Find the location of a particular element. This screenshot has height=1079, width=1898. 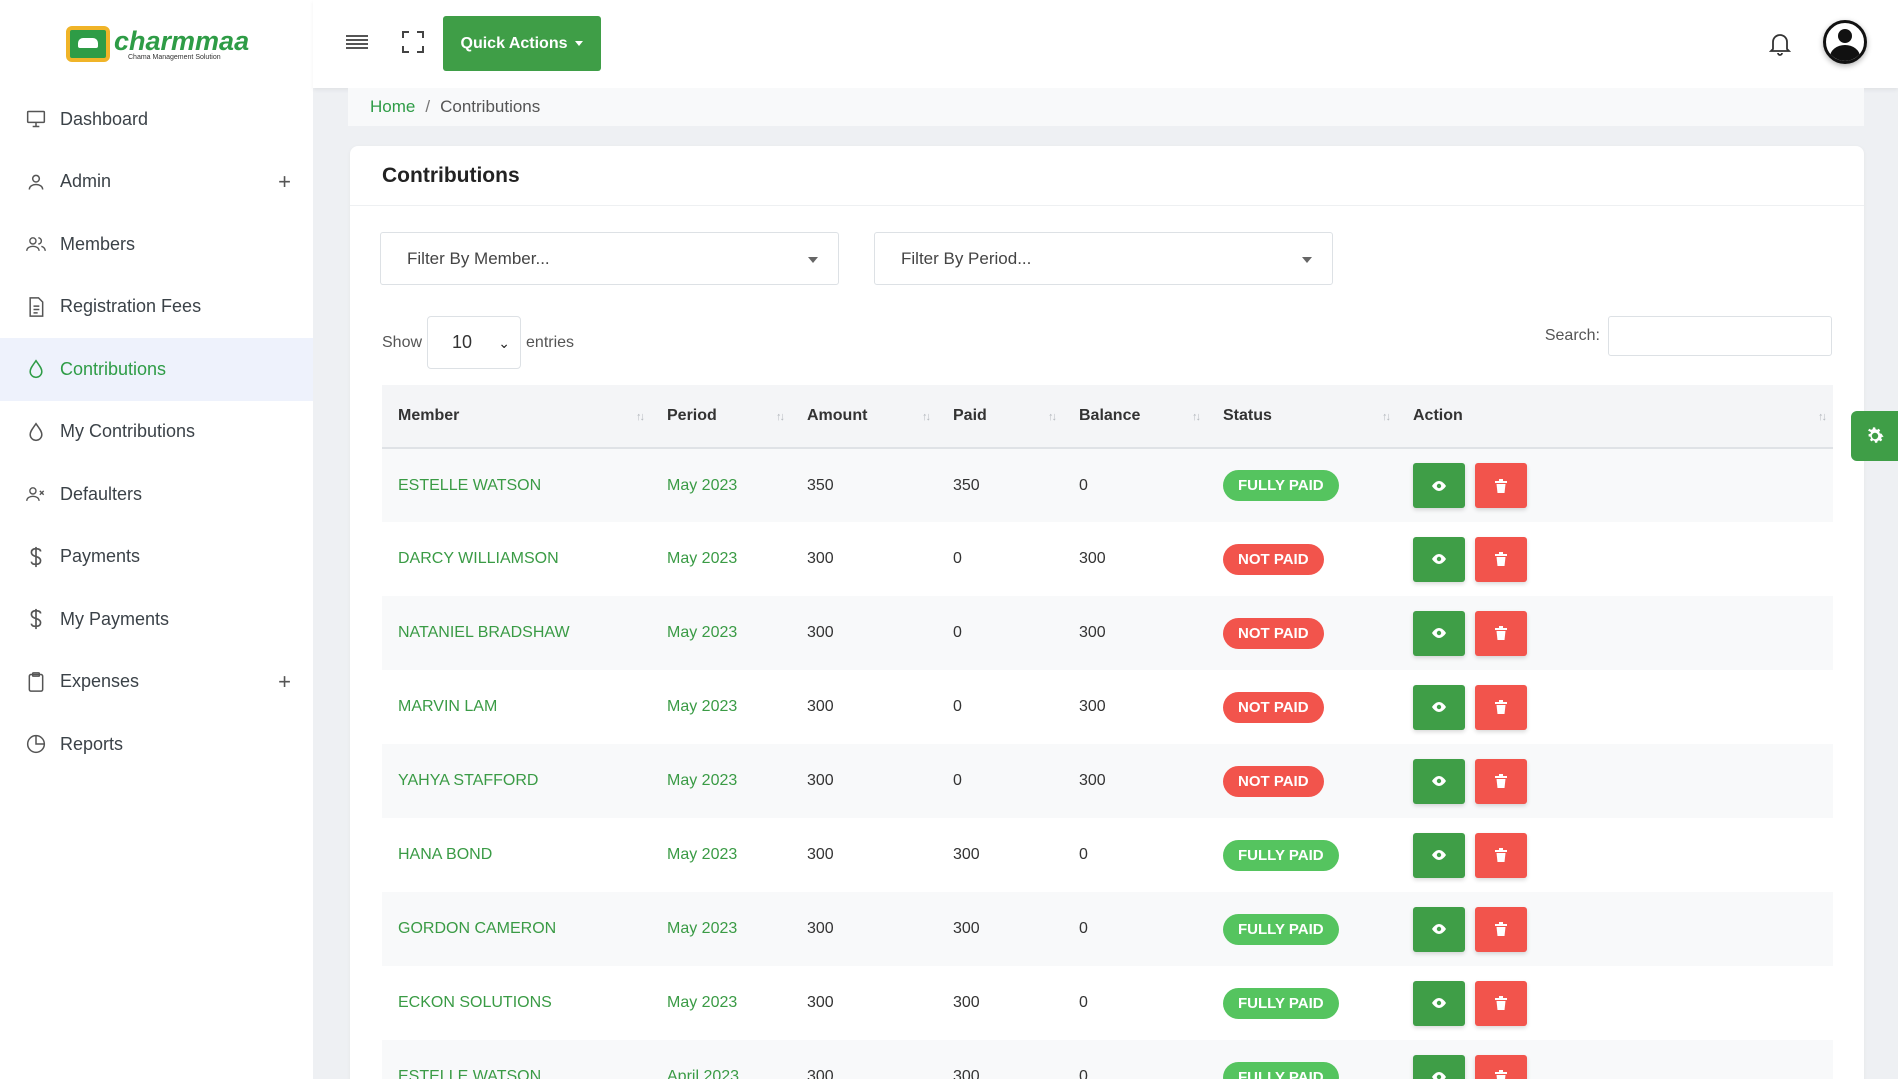

column-header-period: Period ↑↓ is located at coordinates (721, 417).